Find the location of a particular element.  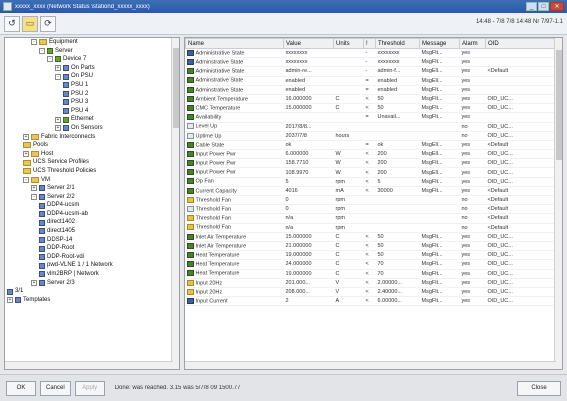

tree-item: UCS Service Profiles is located at coordinates (92, 162).